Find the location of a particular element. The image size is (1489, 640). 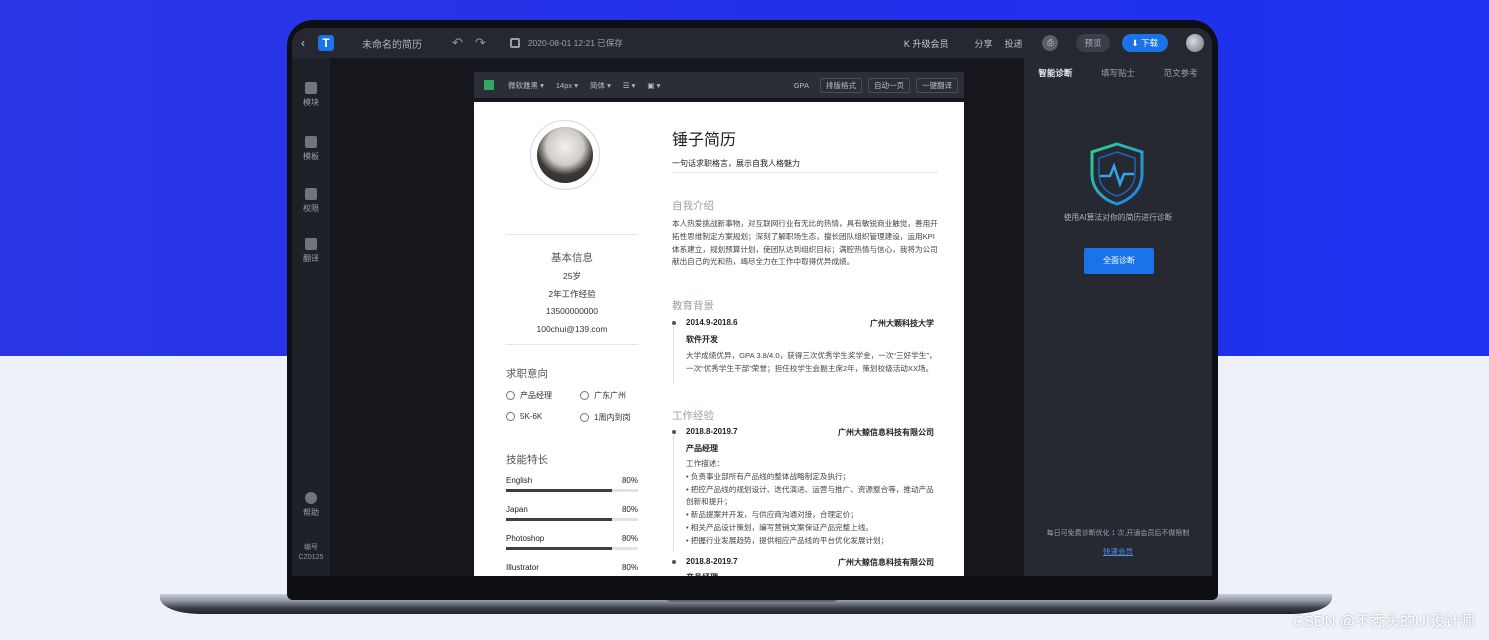

sidebar-item-label: 权限 is located at coordinates (311, 208).